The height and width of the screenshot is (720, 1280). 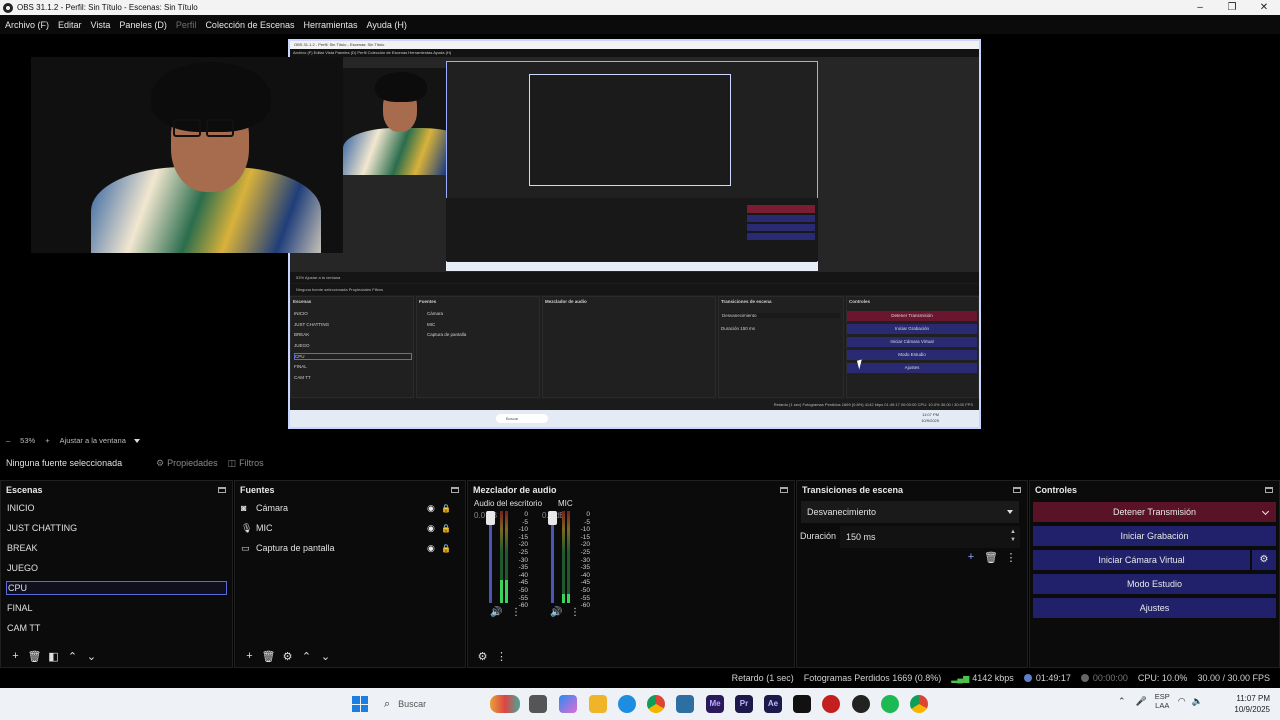 What do you see at coordinates (15, 656) in the screenshot?
I see `add-scene-button: +` at bounding box center [15, 656].